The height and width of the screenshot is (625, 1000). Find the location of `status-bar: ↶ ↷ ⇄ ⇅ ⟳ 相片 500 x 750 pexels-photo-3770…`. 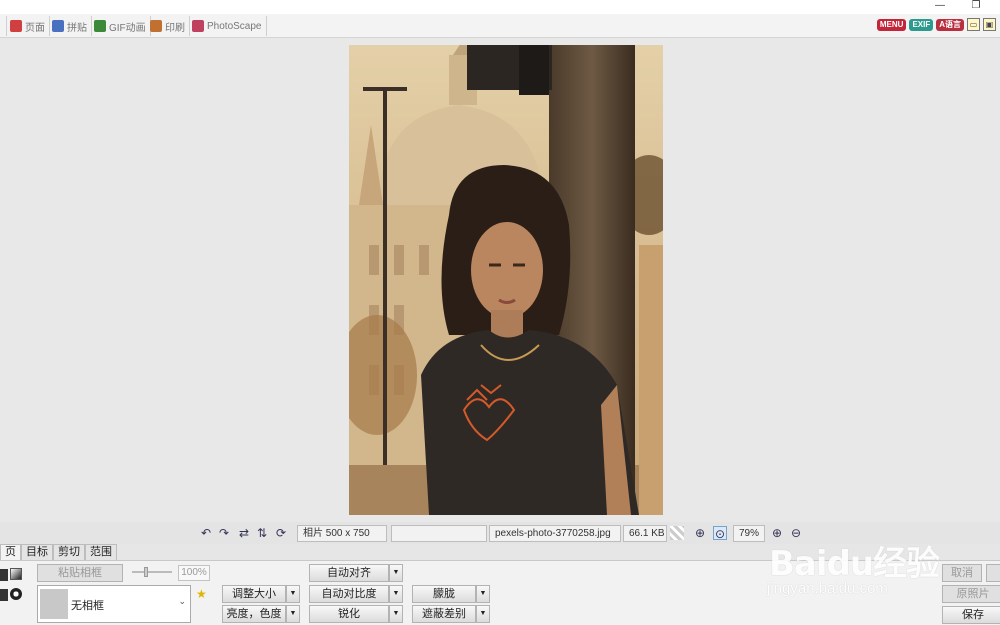

status-bar: ↶ ↷ ⇄ ⇅ ⟳ 相片 500 x 750 pexels-photo-3770… is located at coordinates (500, 533).